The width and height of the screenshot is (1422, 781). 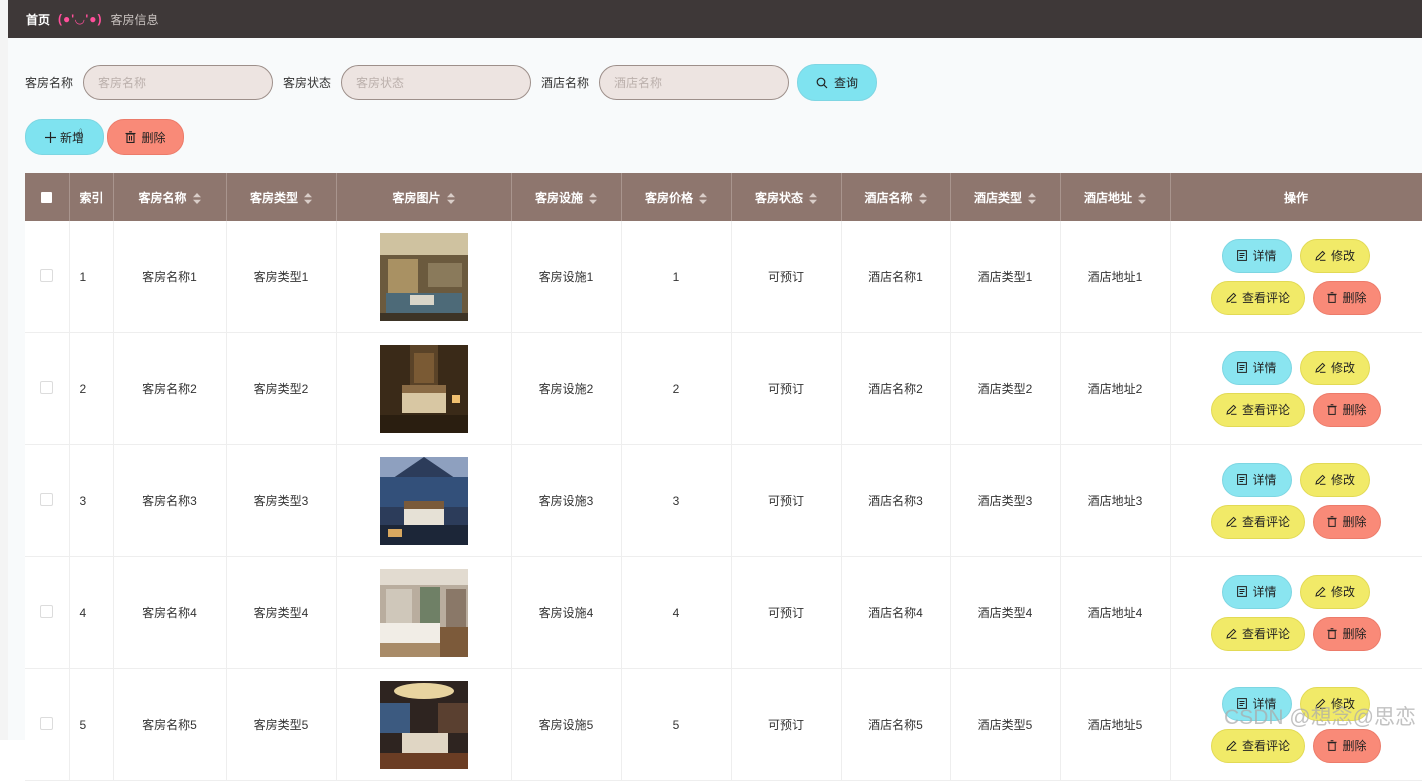 I want to click on cell-operations: 详情 修改 查看评论 删除, so click(x=1296, y=500).